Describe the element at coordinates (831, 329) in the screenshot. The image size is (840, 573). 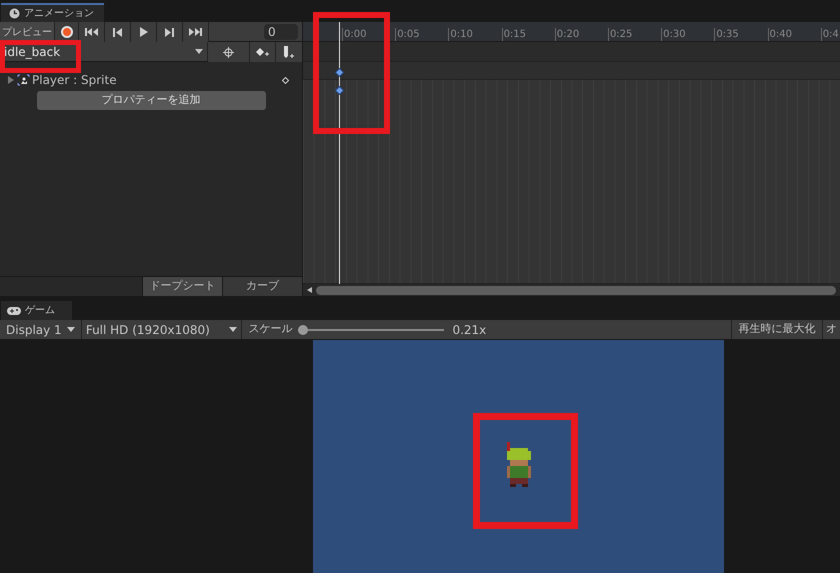
I see `toolbar-button: オ` at that location.